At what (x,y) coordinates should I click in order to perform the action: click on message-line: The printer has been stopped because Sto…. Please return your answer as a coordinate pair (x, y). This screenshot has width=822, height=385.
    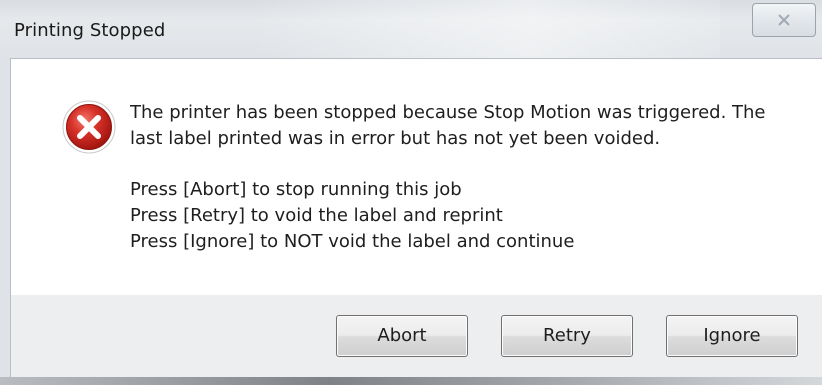
    Looking at the image, I should click on (448, 112).